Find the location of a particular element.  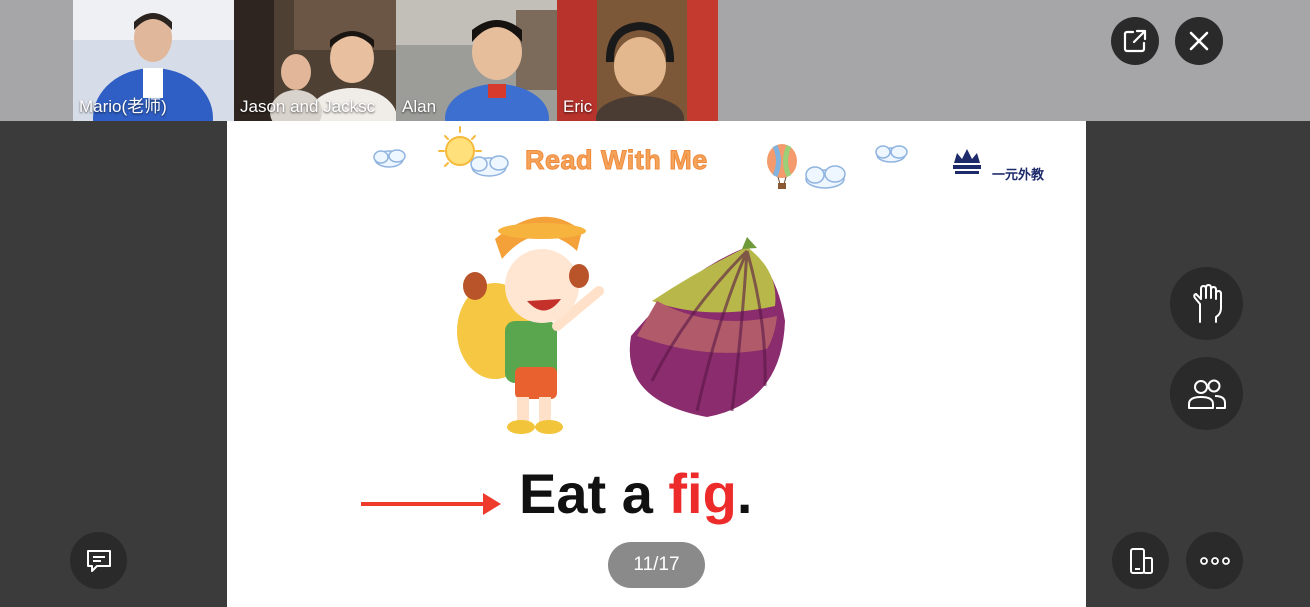

more-button is located at coordinates (1214, 560).